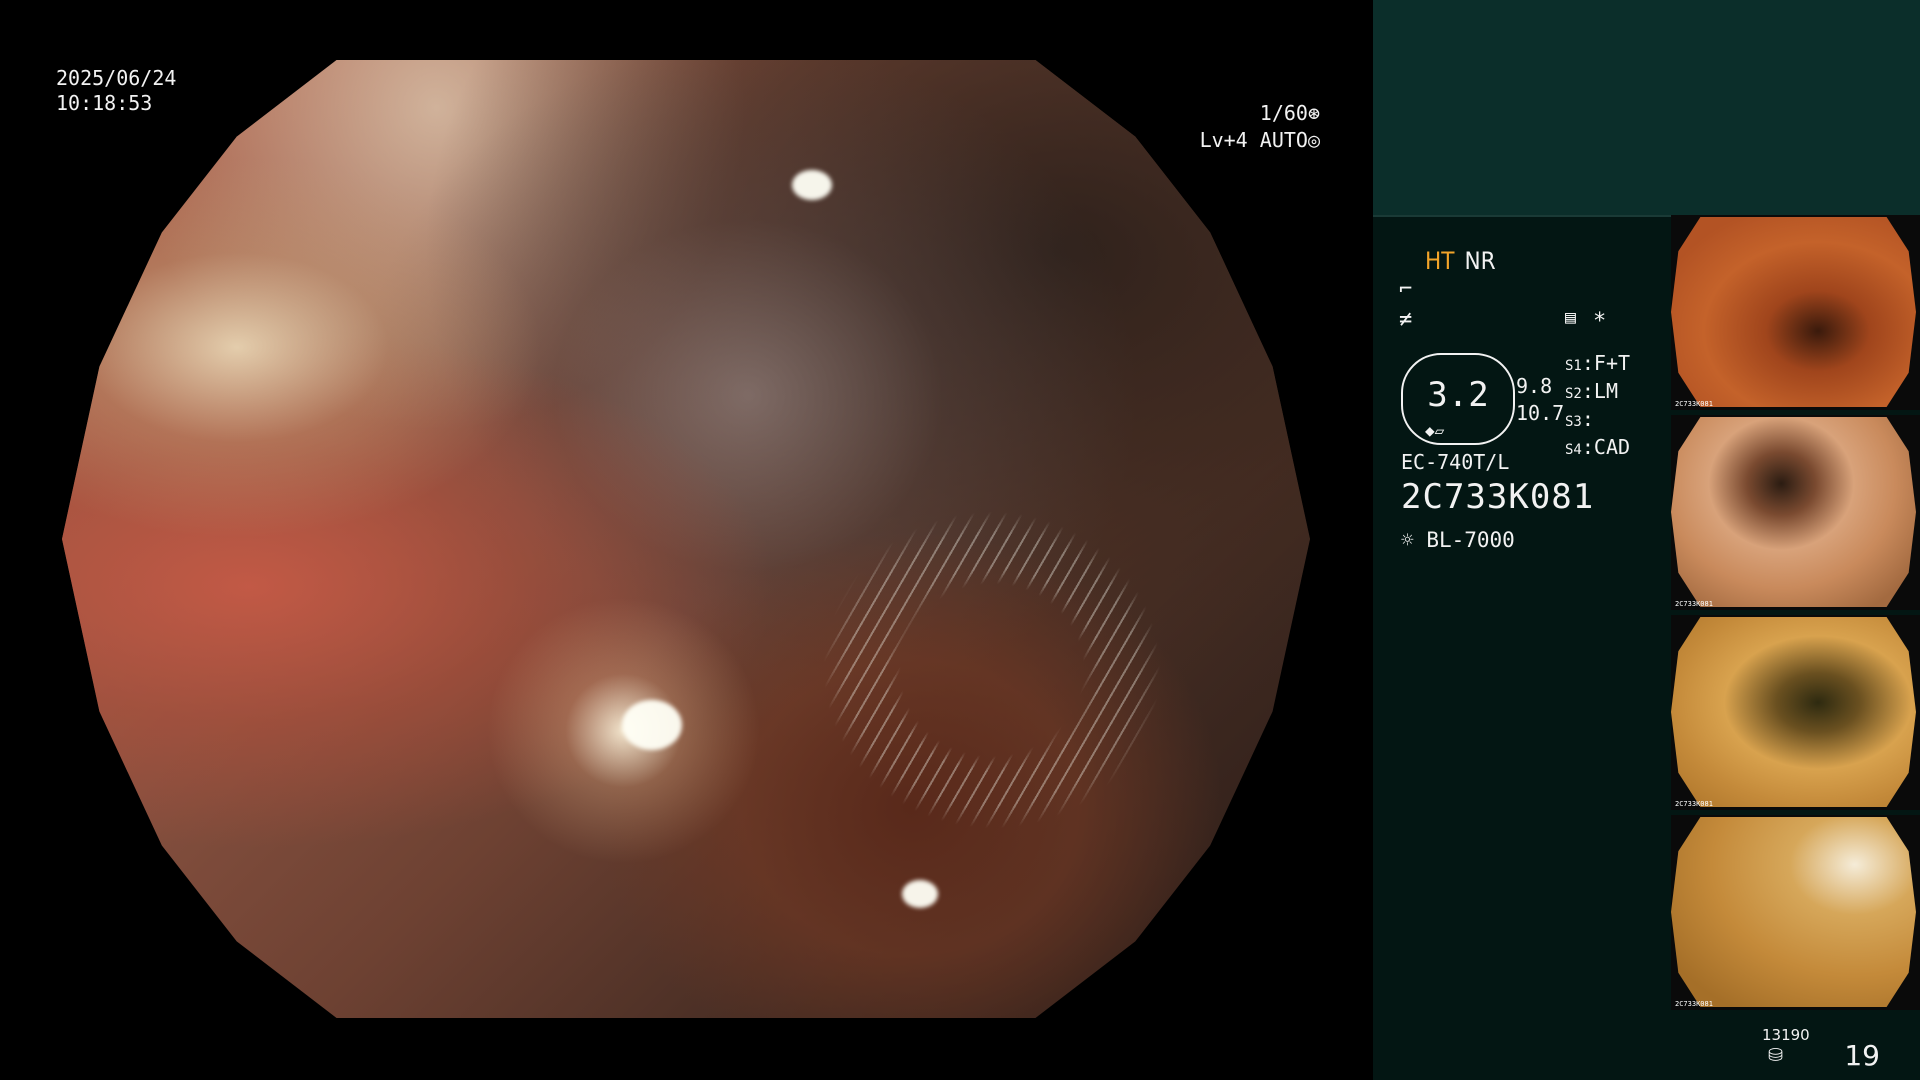 This screenshot has height=1080, width=1920. Describe the element at coordinates (1534, 386) in the screenshot. I see `zoom-val-1: 9.8` at that location.